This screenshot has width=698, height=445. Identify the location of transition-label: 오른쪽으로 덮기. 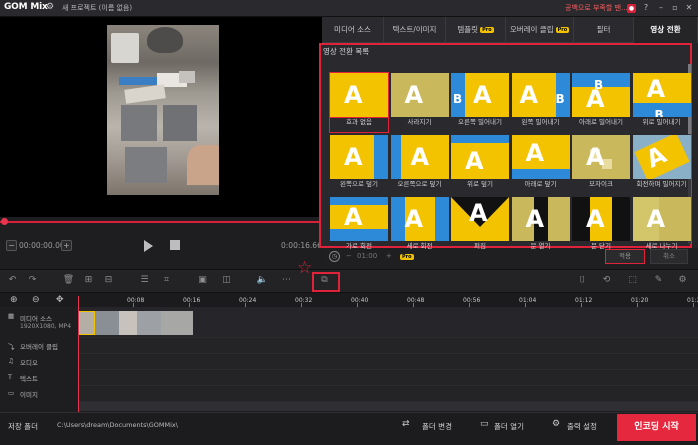
(419, 184).